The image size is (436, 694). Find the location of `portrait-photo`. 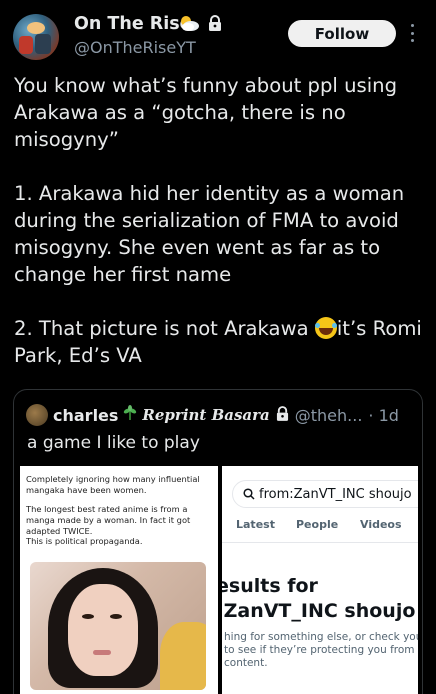

portrait-photo is located at coordinates (118, 626).